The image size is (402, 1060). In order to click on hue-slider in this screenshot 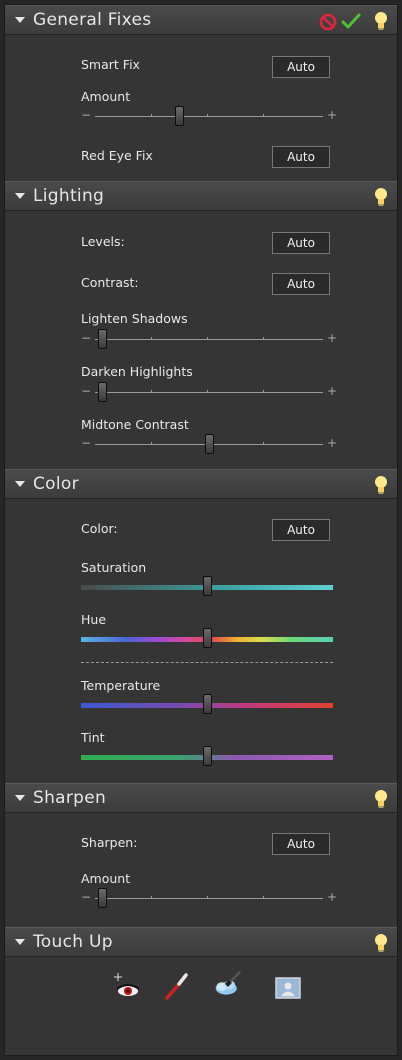, I will do `click(207, 639)`.